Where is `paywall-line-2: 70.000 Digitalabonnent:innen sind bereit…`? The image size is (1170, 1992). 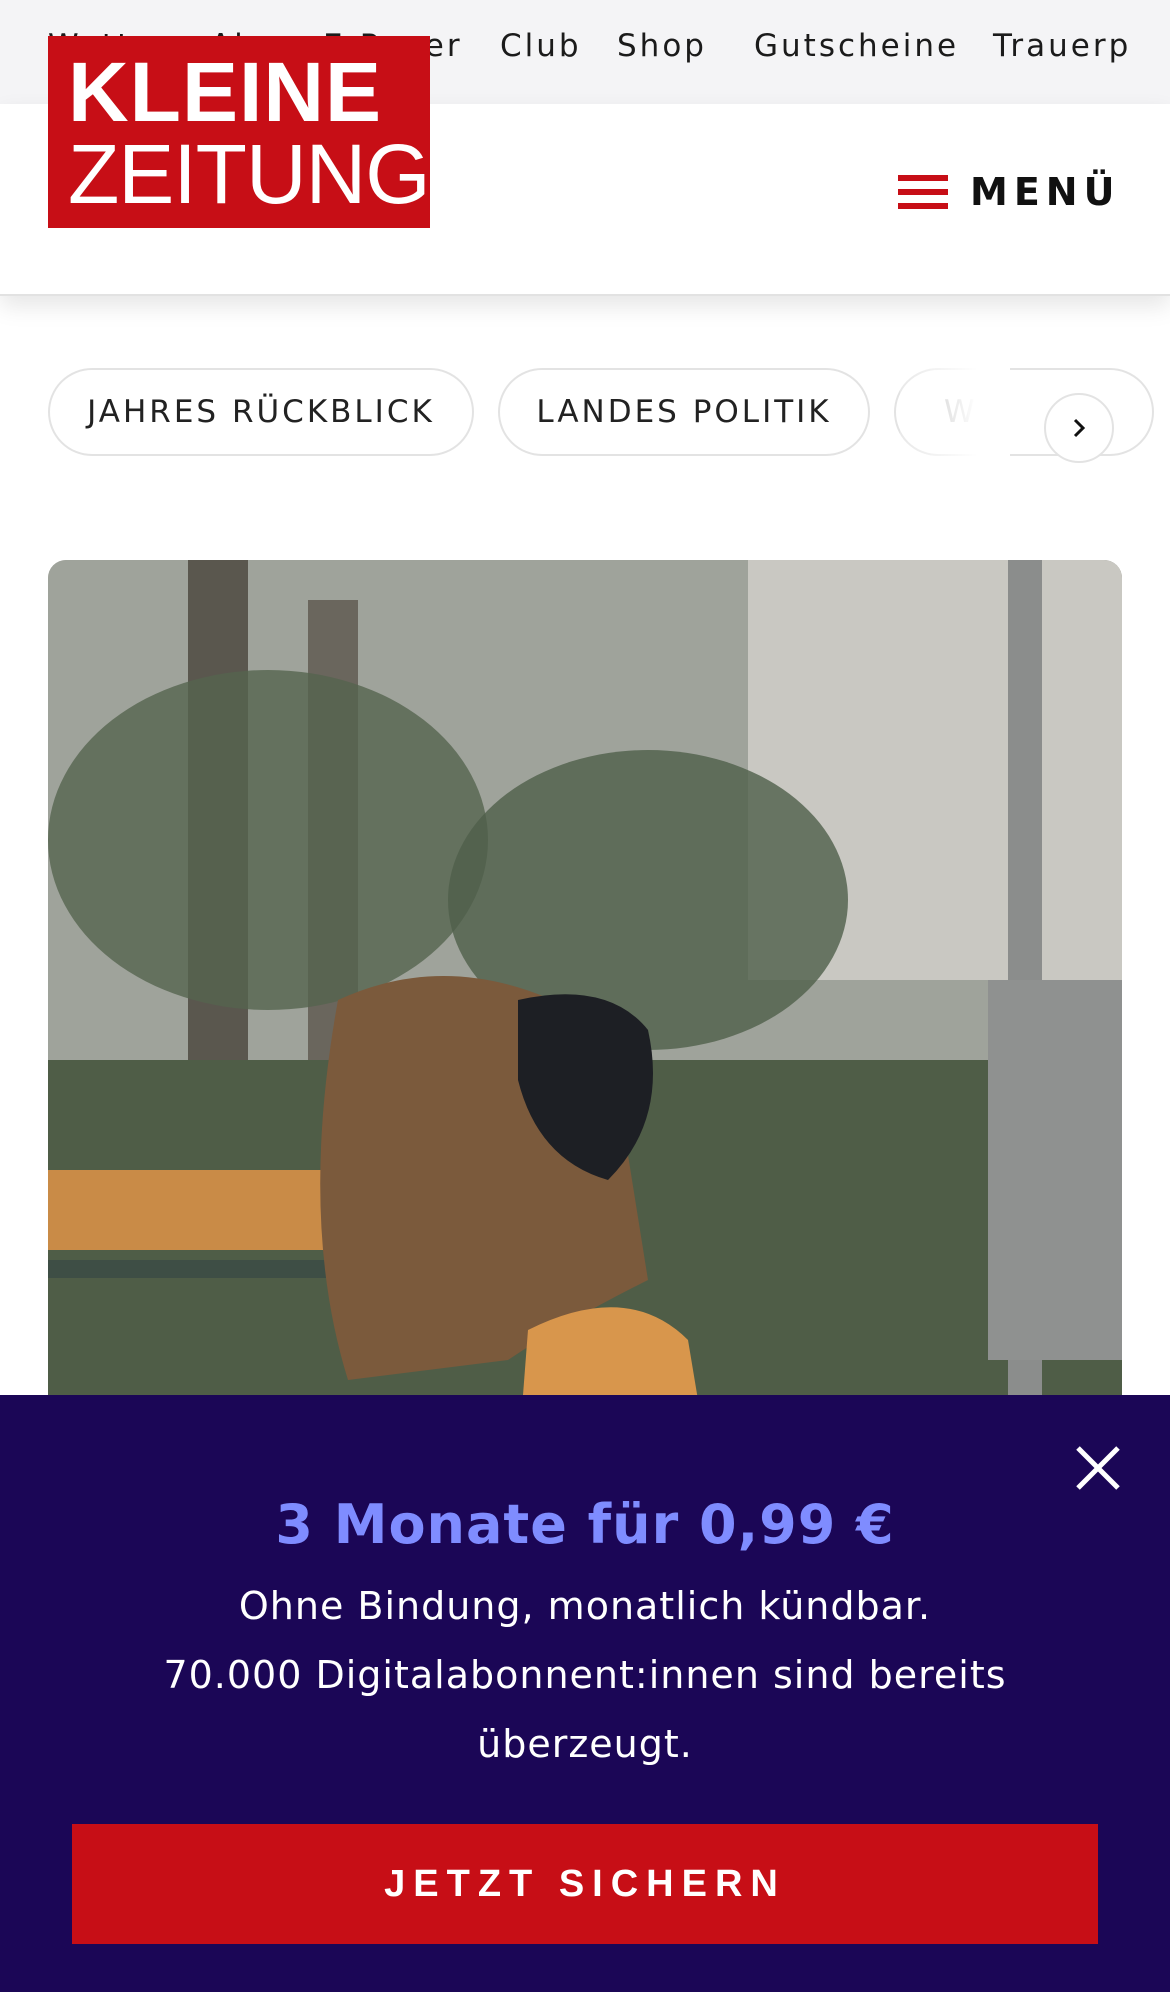
paywall-line-2: 70.000 Digitalabonnent:innen sind bereit… is located at coordinates (585, 1675).